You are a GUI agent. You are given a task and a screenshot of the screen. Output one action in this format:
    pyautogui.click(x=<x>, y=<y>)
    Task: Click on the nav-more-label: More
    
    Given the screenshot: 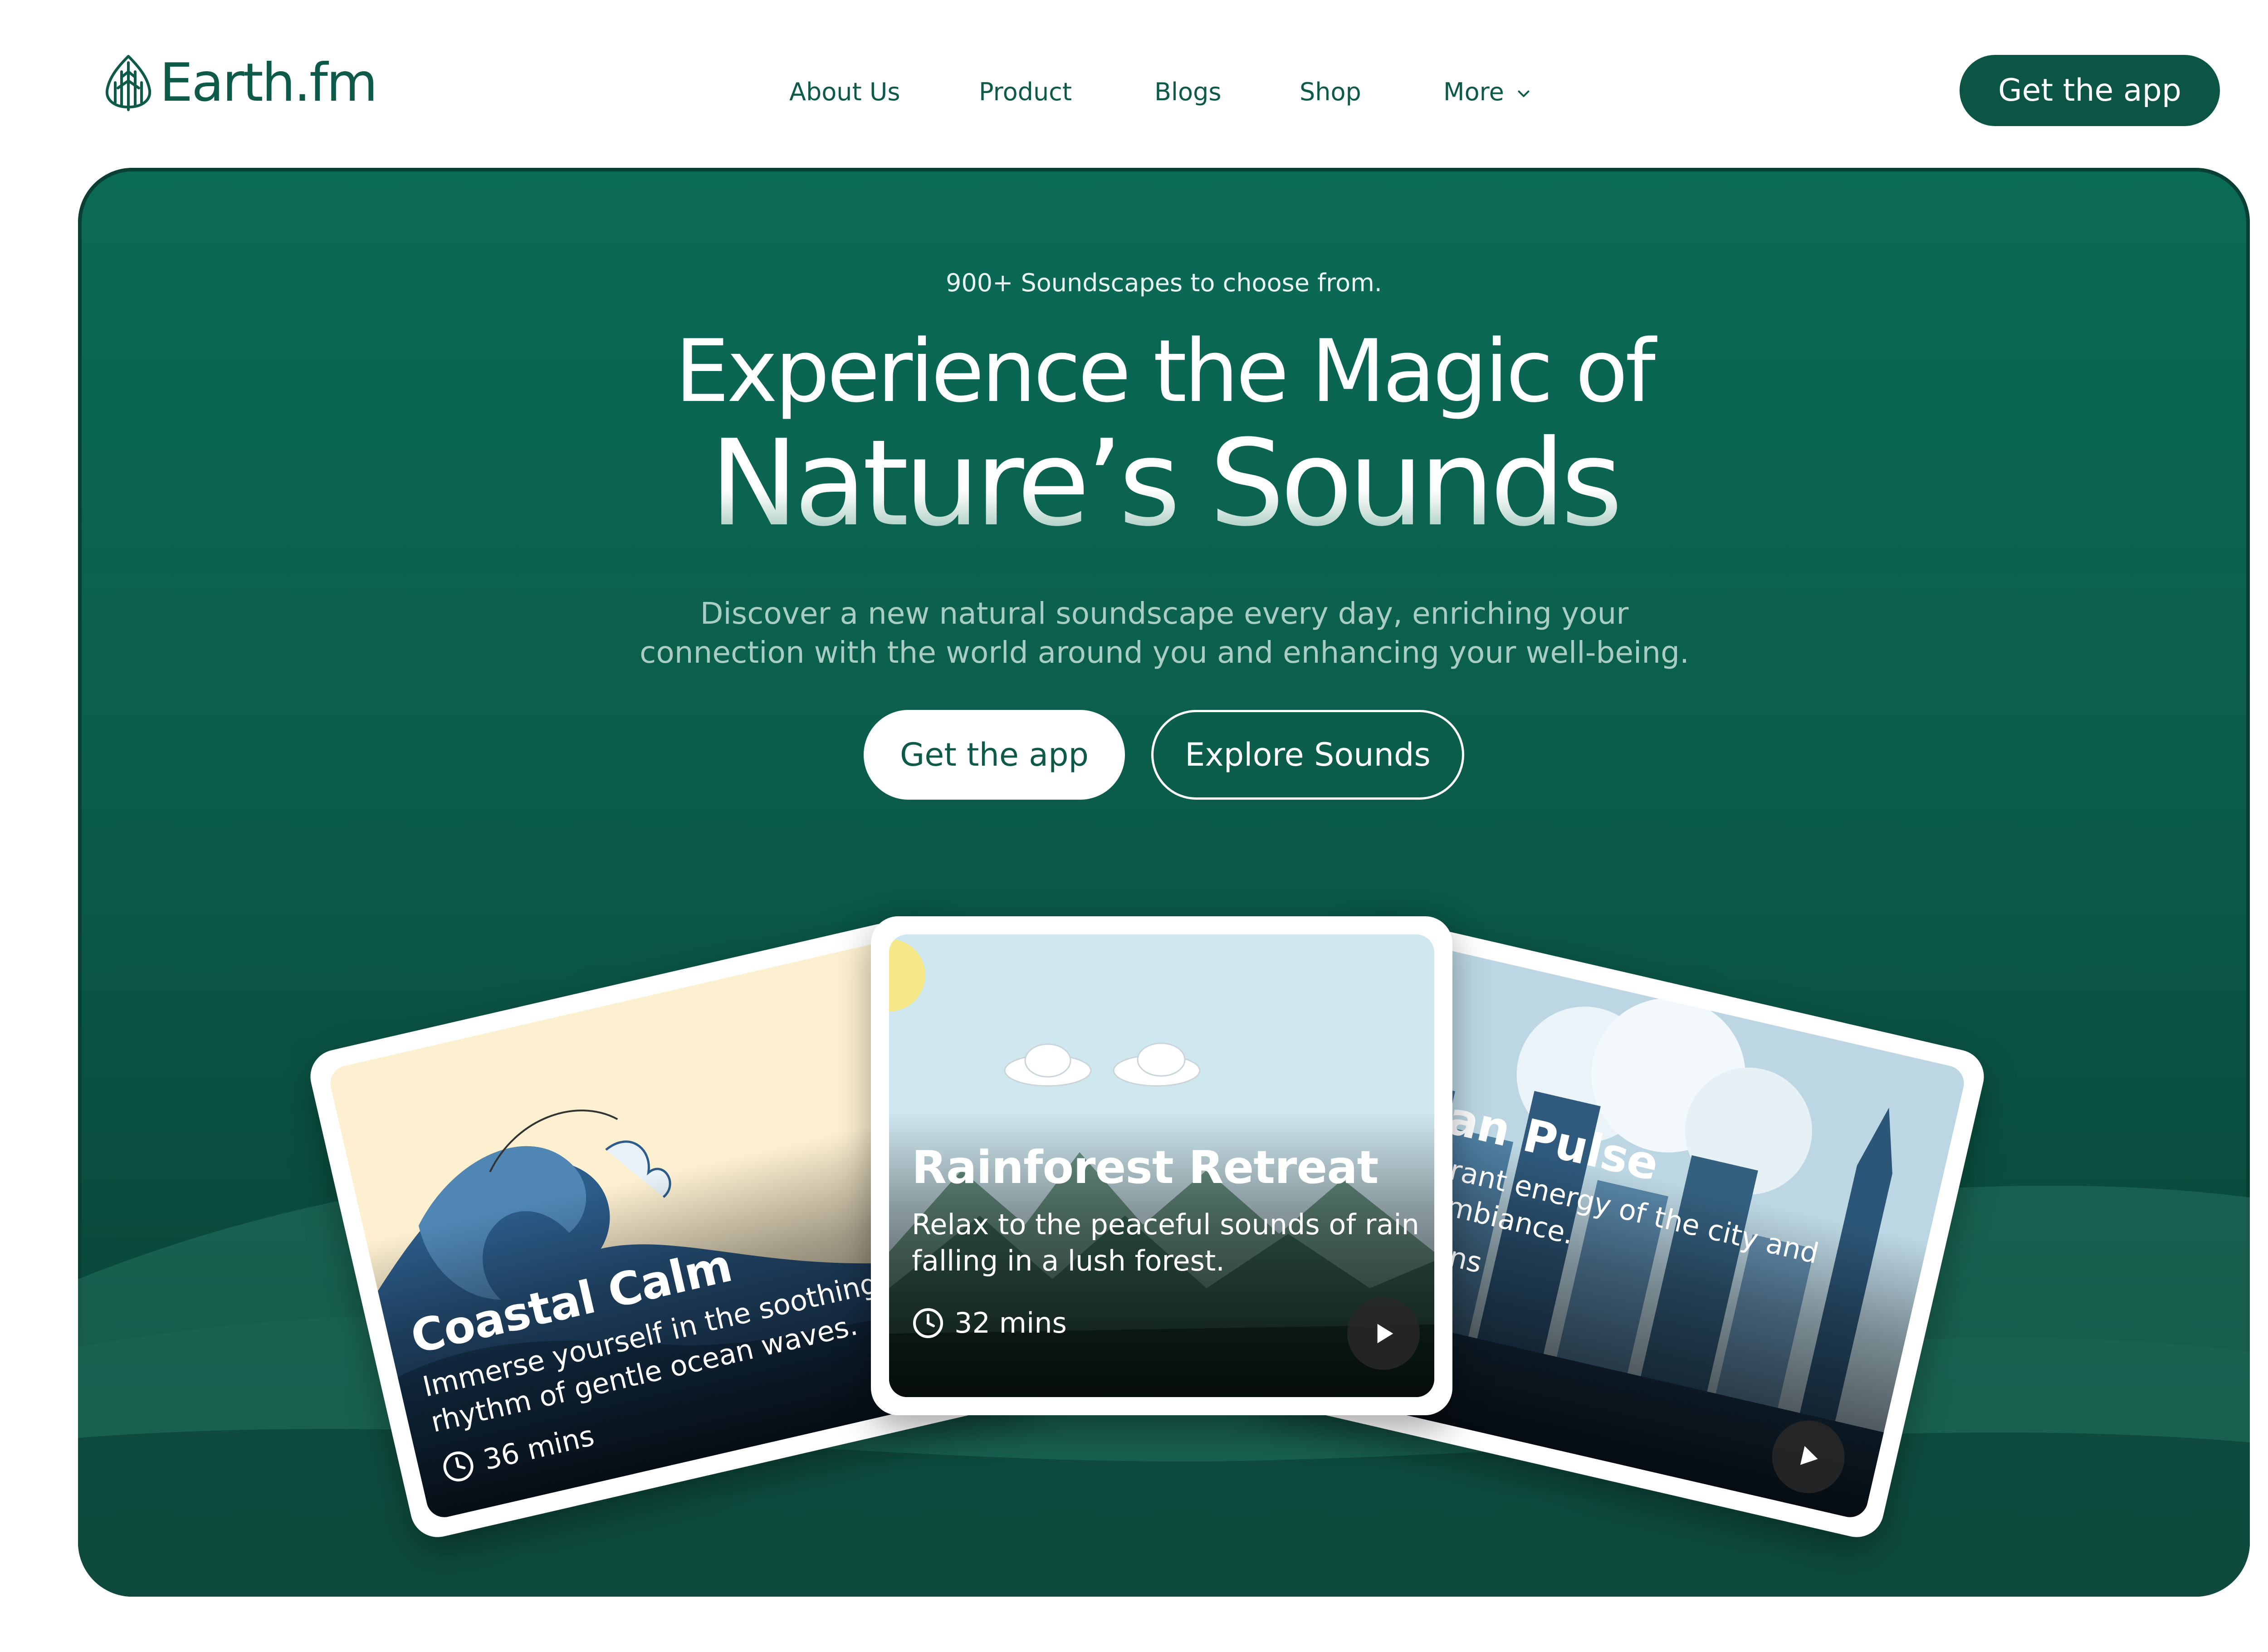 What is the action you would take?
    pyautogui.click(x=1474, y=92)
    